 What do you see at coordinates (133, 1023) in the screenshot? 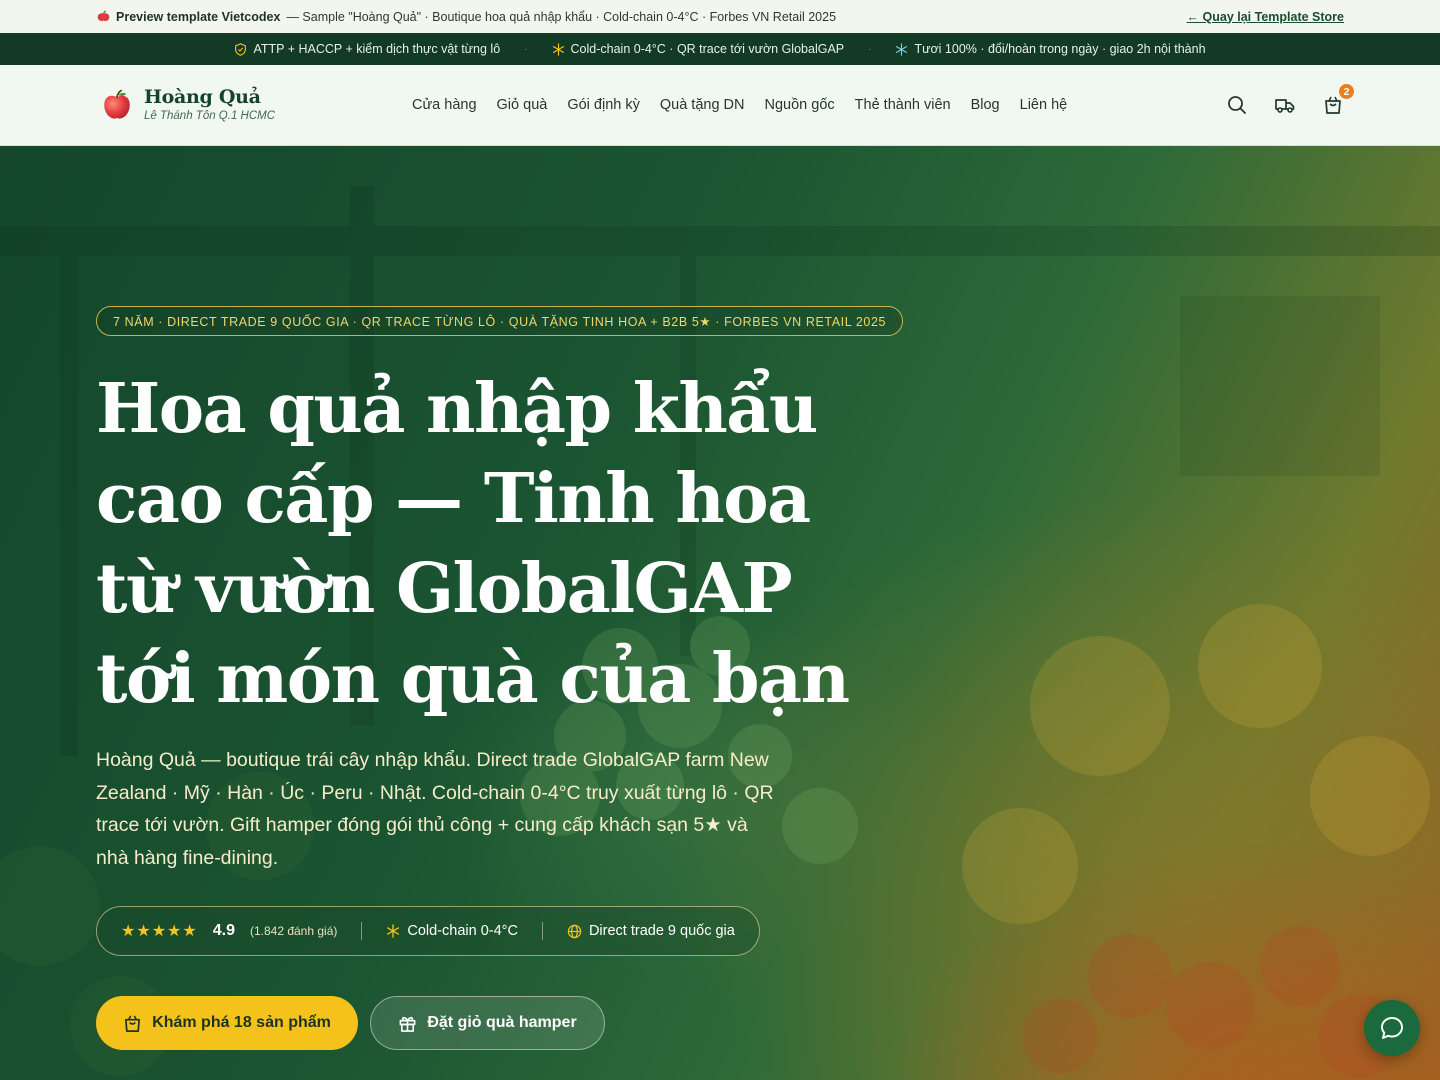
I see `shopping-bag-icon` at bounding box center [133, 1023].